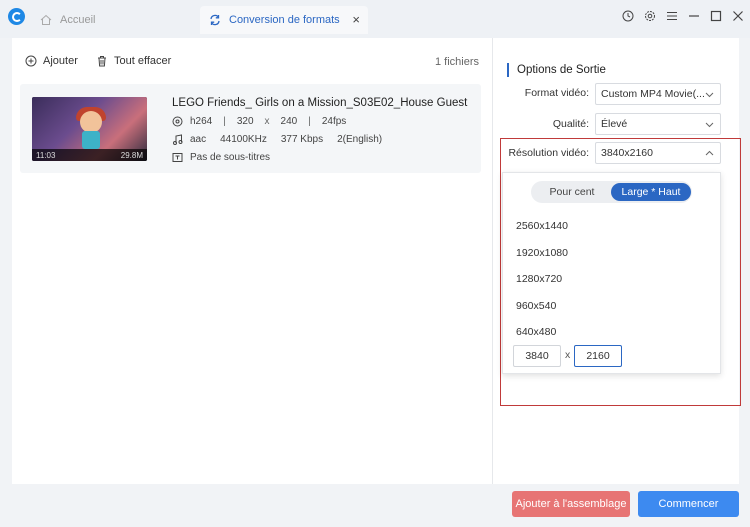  What do you see at coordinates (556, 70) in the screenshot?
I see `output-options-title: Options de Sortie` at bounding box center [556, 70].